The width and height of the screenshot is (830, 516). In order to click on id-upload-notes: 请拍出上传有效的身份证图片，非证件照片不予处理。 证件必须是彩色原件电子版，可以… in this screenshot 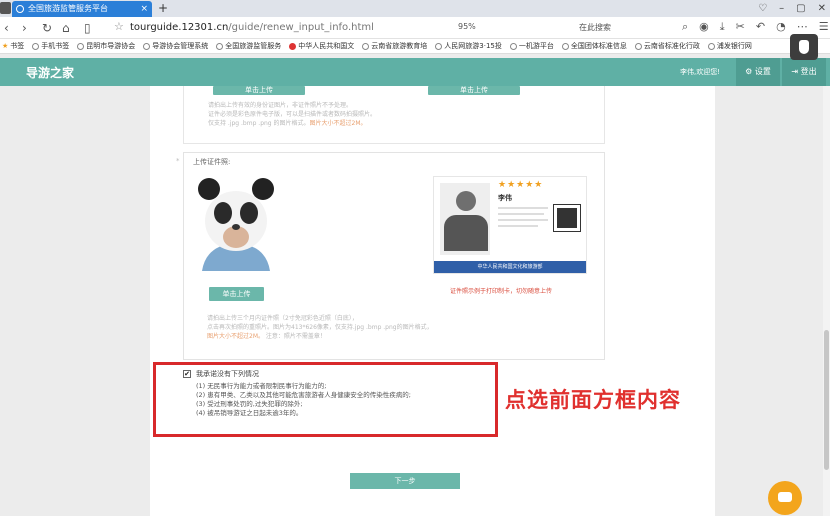, I will do `click(292, 114)`.